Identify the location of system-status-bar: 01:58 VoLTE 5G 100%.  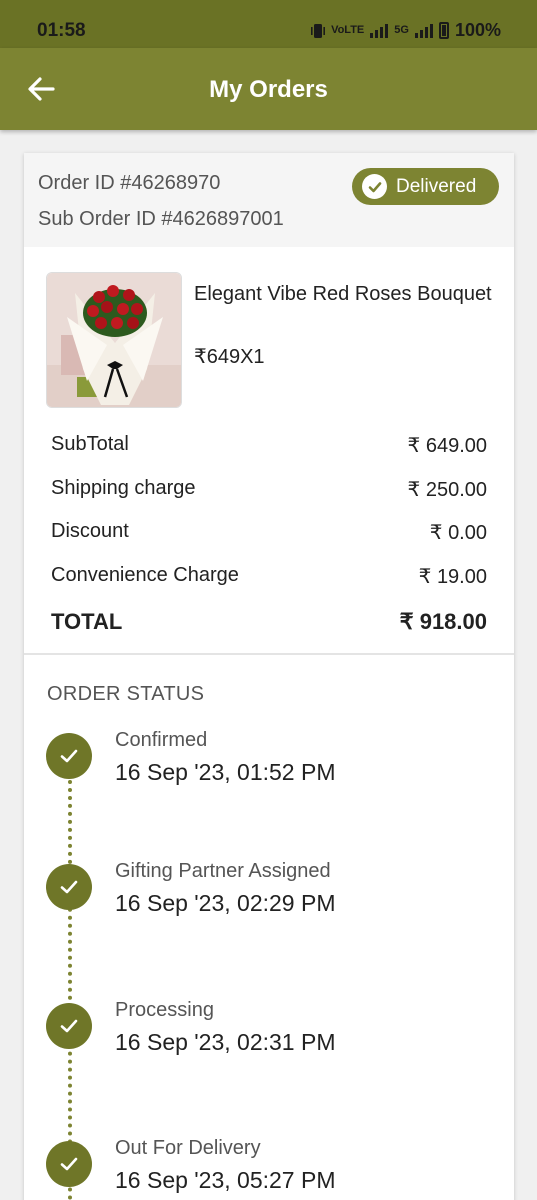
(268, 24).